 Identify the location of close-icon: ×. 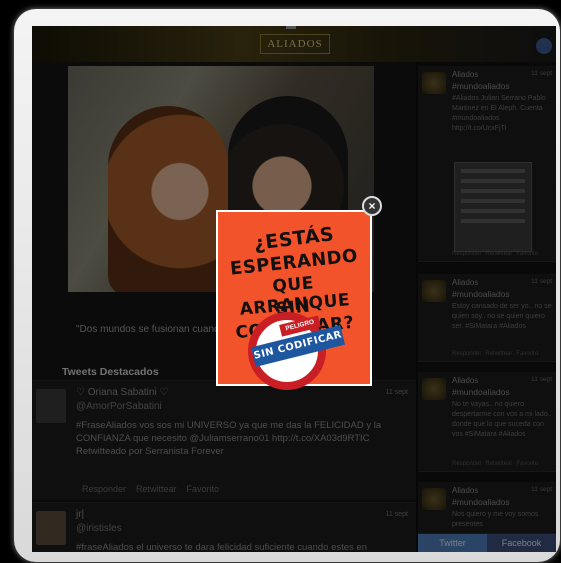
(372, 206).